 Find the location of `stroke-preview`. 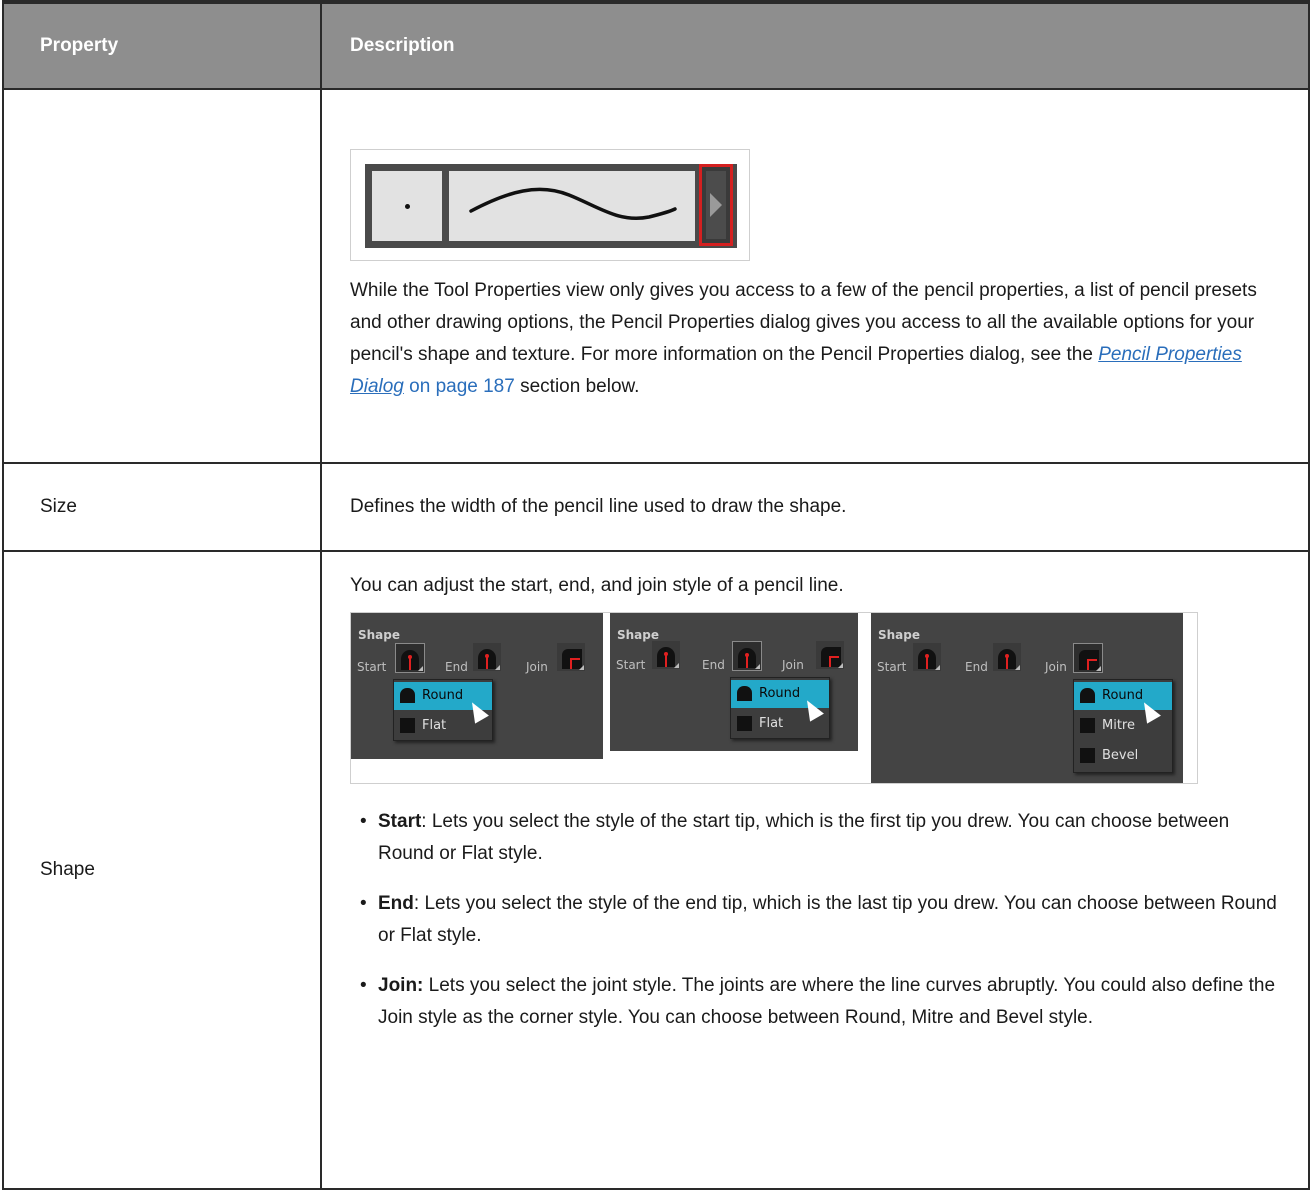

stroke-preview is located at coordinates (572, 206).